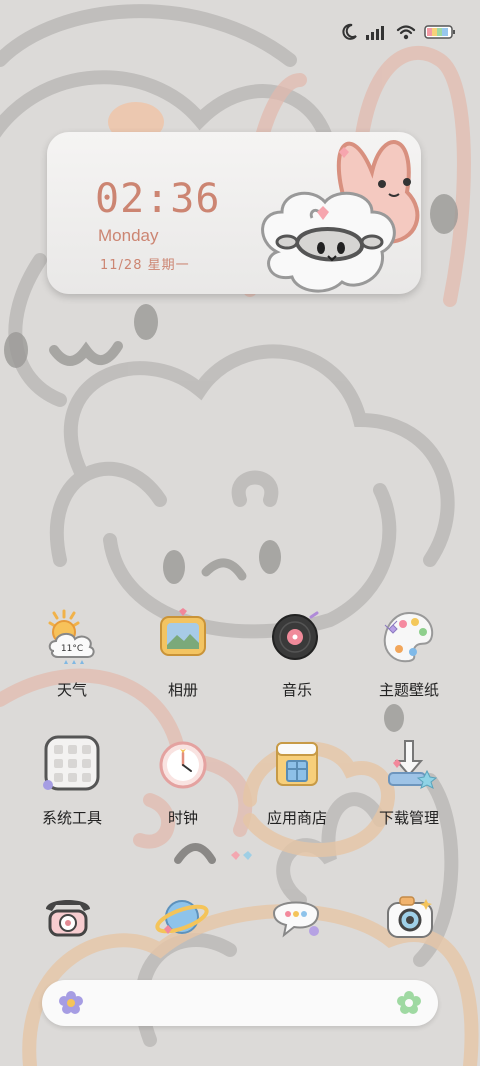 Image resolution: width=480 pixels, height=1066 pixels. I want to click on clock-app: 时钟, so click(183, 781).